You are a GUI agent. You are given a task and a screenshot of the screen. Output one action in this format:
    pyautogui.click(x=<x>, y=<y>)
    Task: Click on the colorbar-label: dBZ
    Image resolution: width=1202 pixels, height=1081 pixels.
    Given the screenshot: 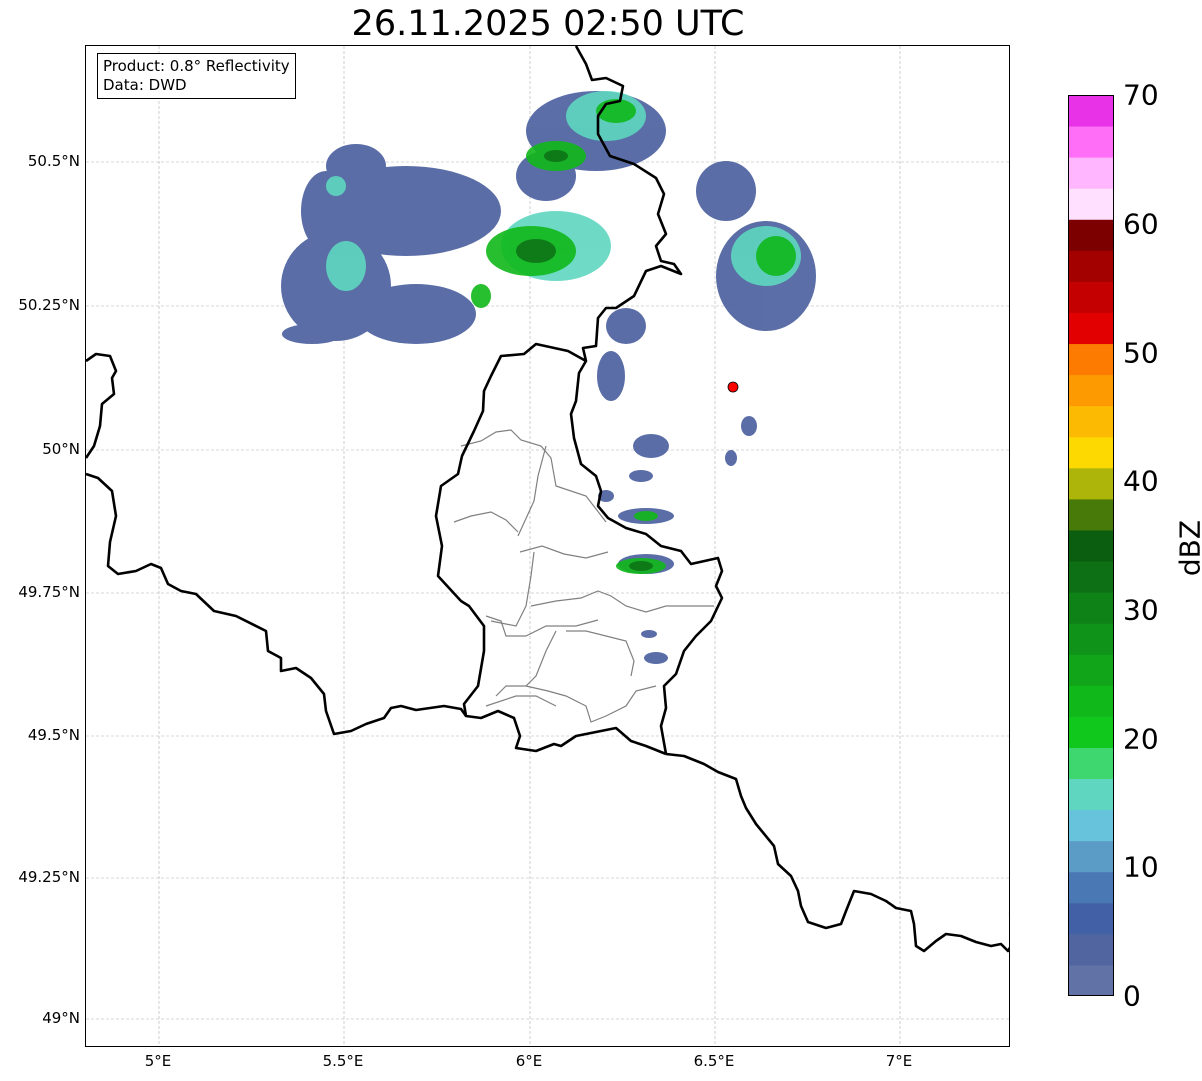 What is the action you would take?
    pyautogui.click(x=1187, y=548)
    